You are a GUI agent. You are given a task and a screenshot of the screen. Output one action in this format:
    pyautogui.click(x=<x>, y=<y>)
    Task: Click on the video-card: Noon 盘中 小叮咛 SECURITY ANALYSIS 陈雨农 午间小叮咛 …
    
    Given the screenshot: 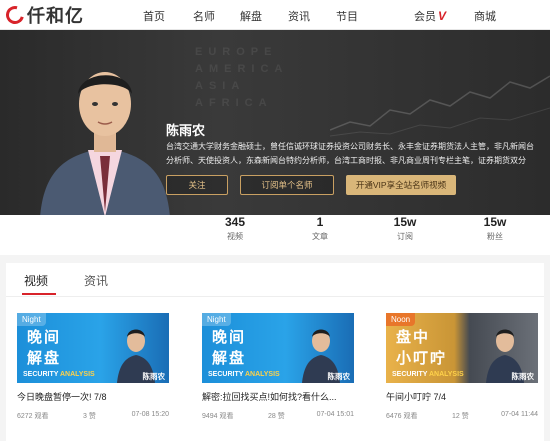 What is the action you would take?
    pyautogui.click(x=462, y=367)
    